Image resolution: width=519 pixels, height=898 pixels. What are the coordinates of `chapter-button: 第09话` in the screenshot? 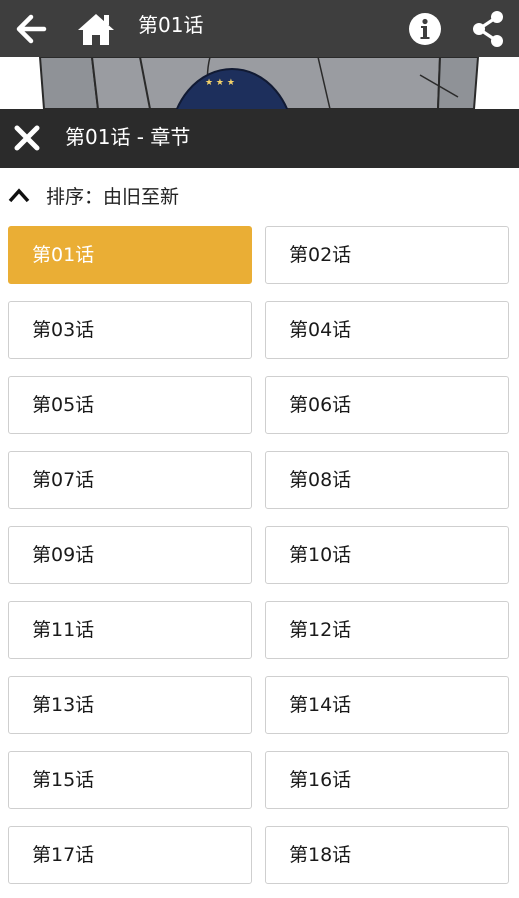 It's located at (130, 555).